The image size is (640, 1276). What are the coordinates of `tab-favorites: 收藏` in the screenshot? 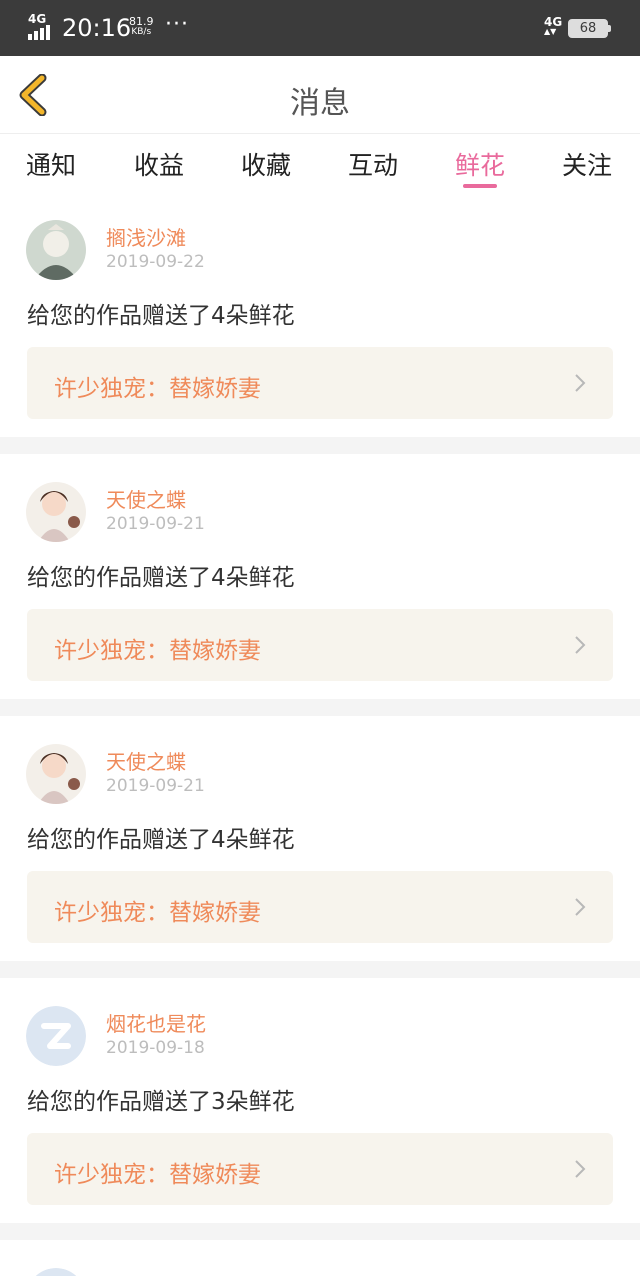 It's located at (266, 164).